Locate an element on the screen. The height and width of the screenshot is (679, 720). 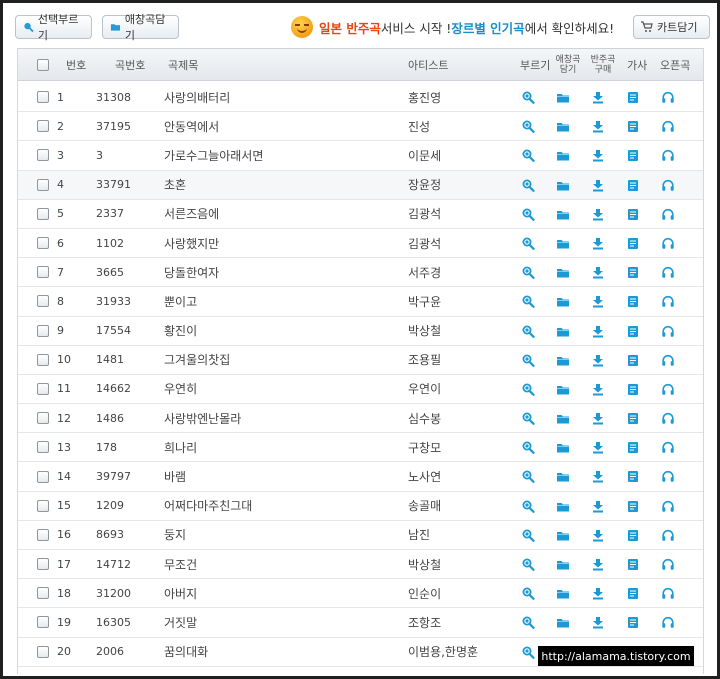
row-song-title: 황진이 is located at coordinates (180, 331).